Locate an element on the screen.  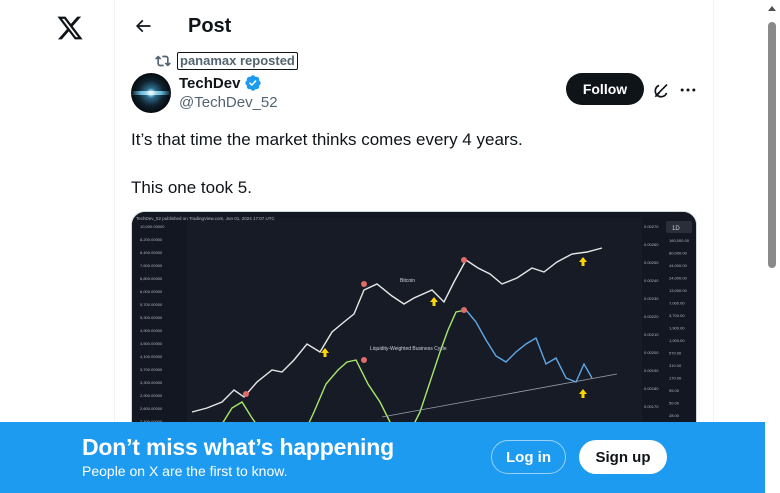
axis-tick-label: 0.00250 is located at coordinates (651, 262).